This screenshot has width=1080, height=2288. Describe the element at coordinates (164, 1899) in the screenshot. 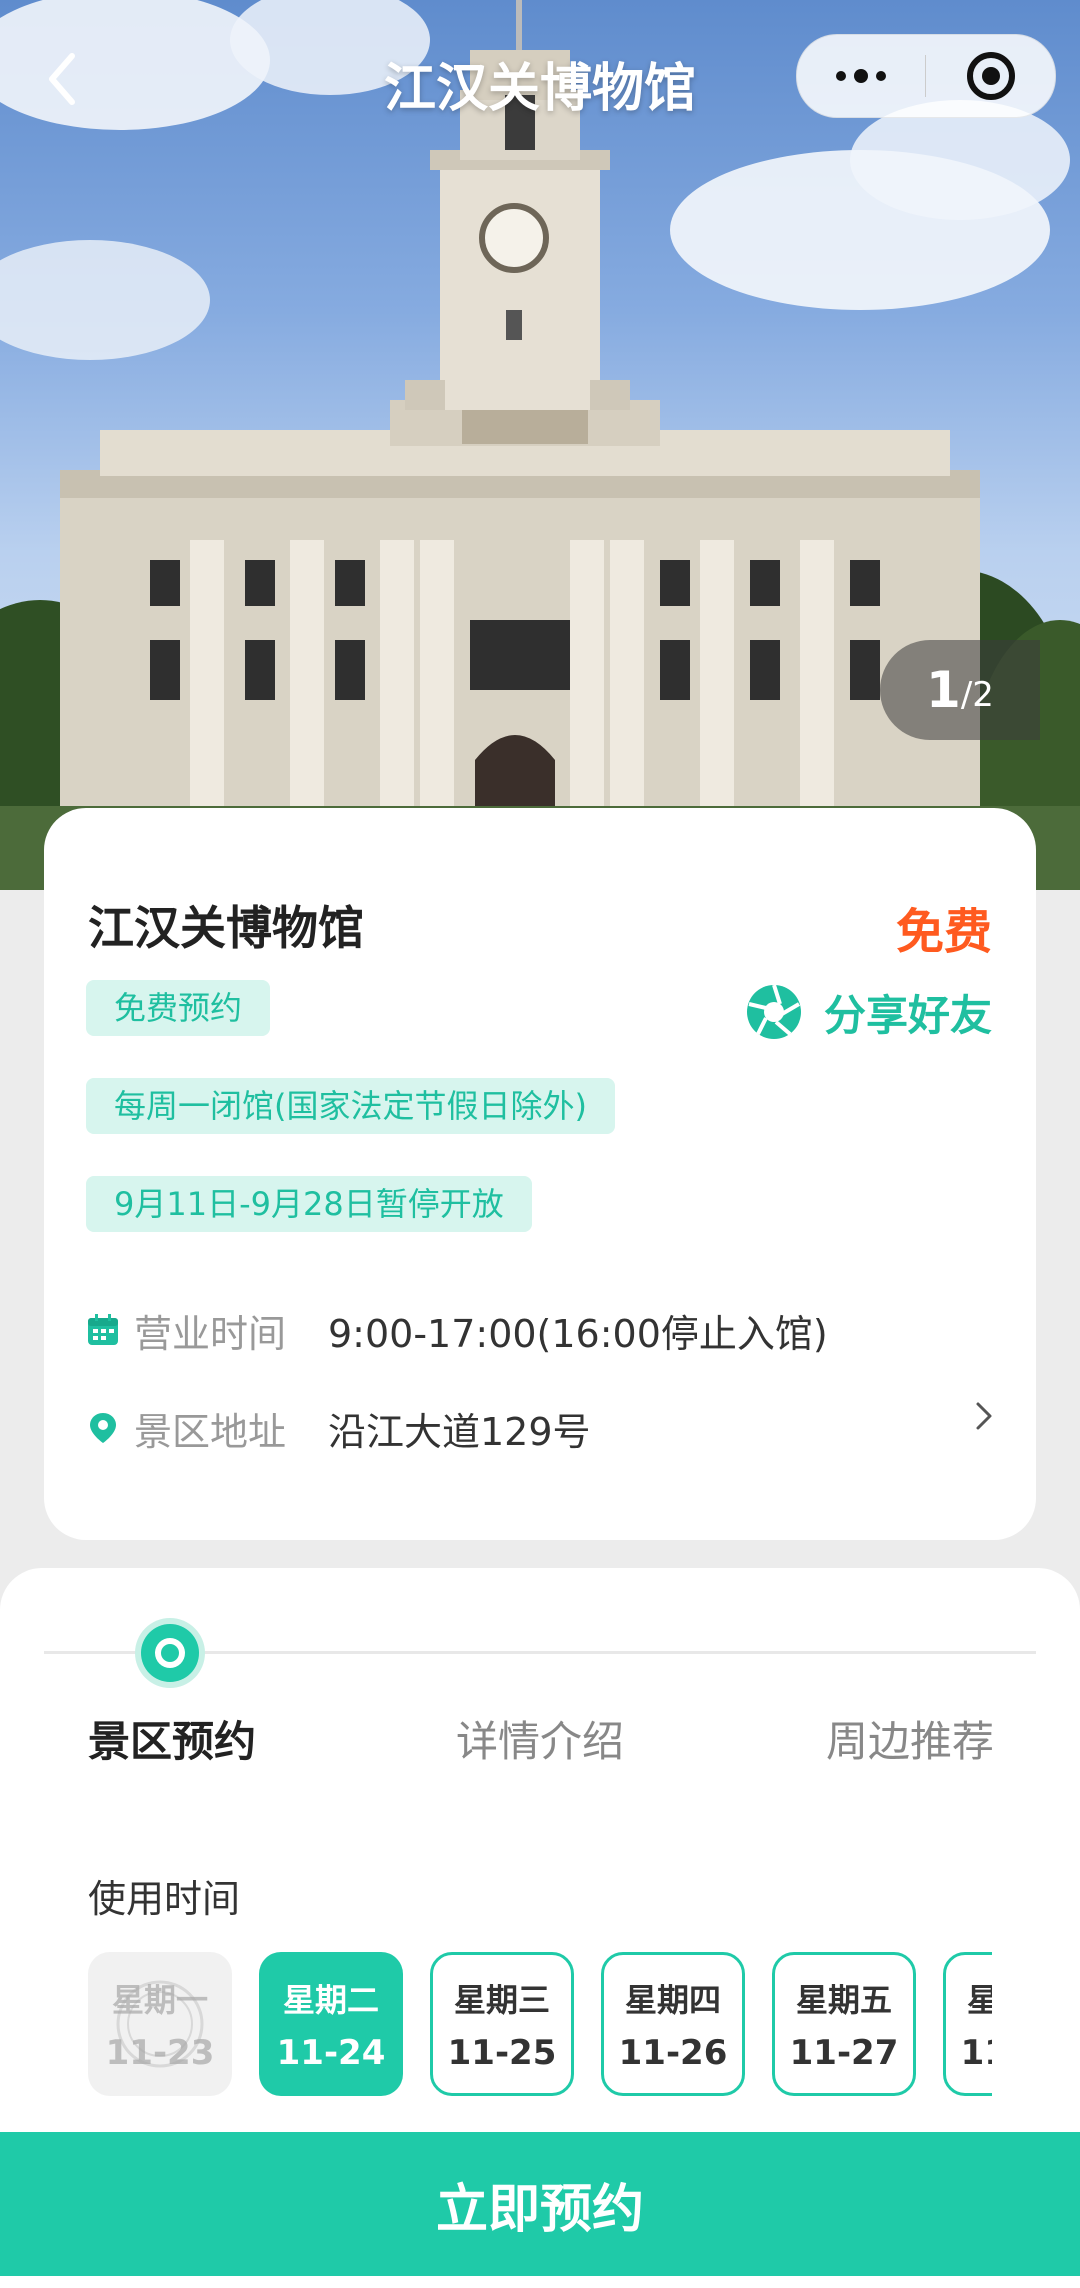

I see `use-time-label: 使用时间` at that location.